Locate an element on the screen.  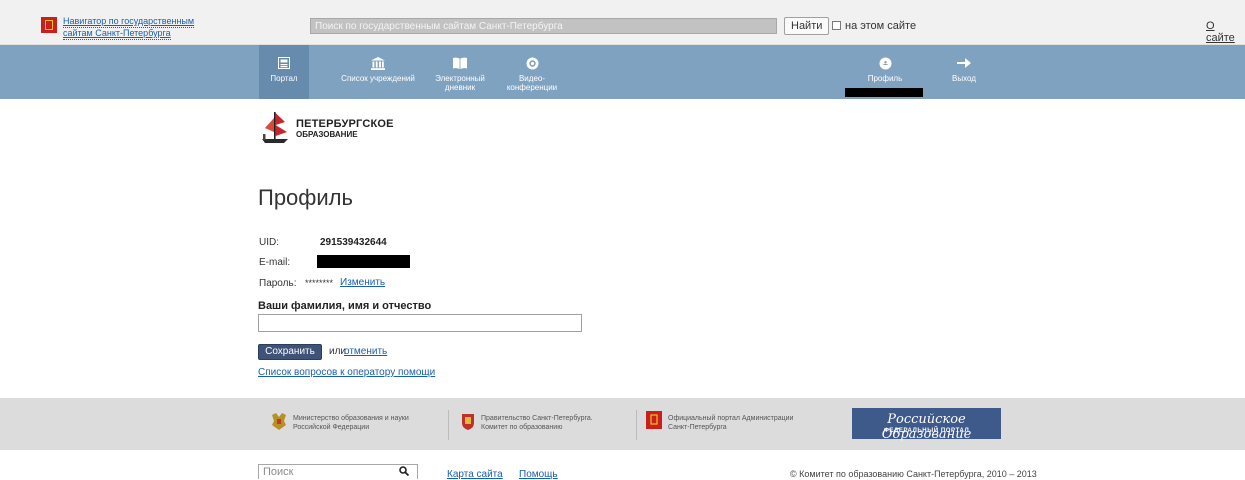
password-label: Пароль: is located at coordinates (278, 283).